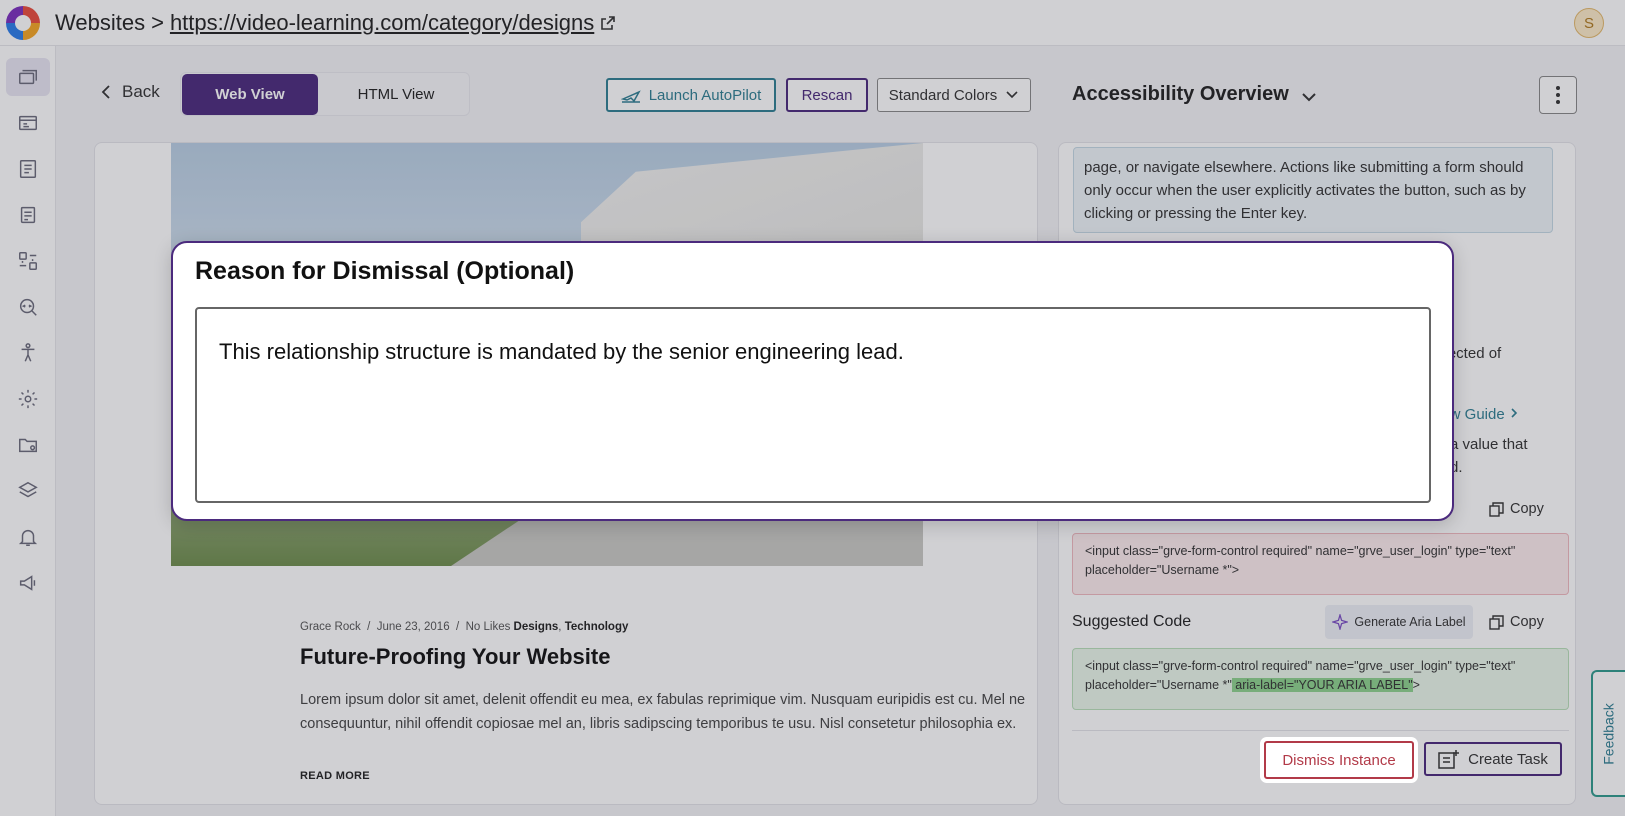 The image size is (1625, 816). Describe the element at coordinates (385, 271) in the screenshot. I see `modal-title: Reason for Dismissal (Optional)` at that location.